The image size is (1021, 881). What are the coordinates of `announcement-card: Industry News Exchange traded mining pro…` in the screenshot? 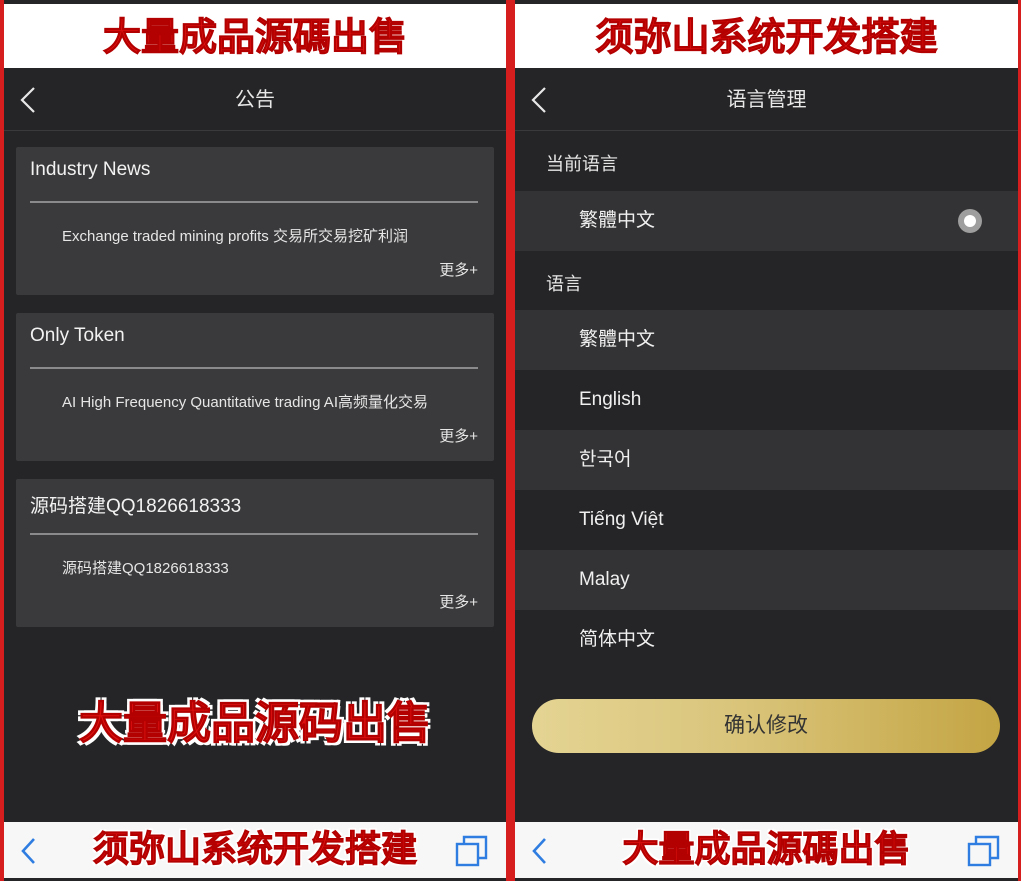 It's located at (255, 221).